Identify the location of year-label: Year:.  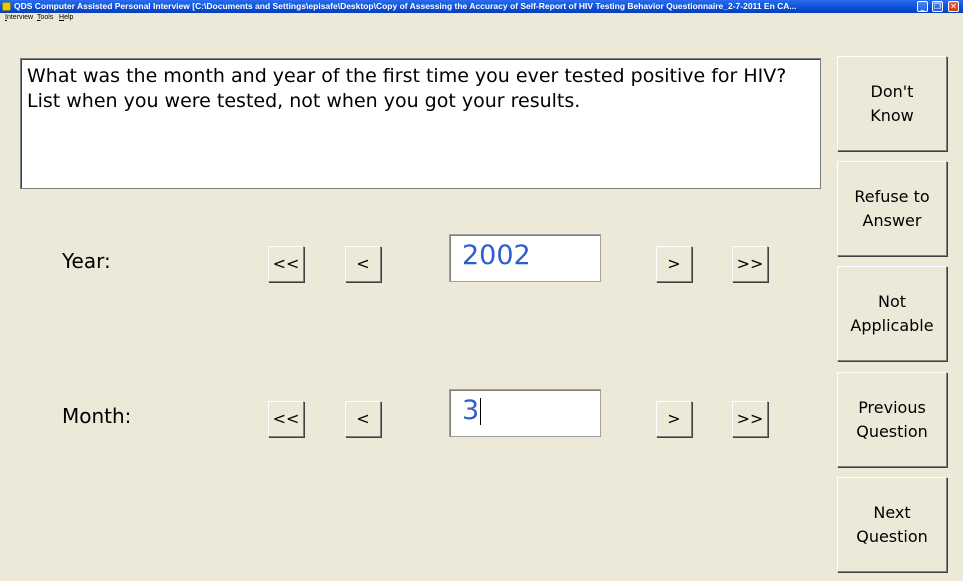
(86, 261).